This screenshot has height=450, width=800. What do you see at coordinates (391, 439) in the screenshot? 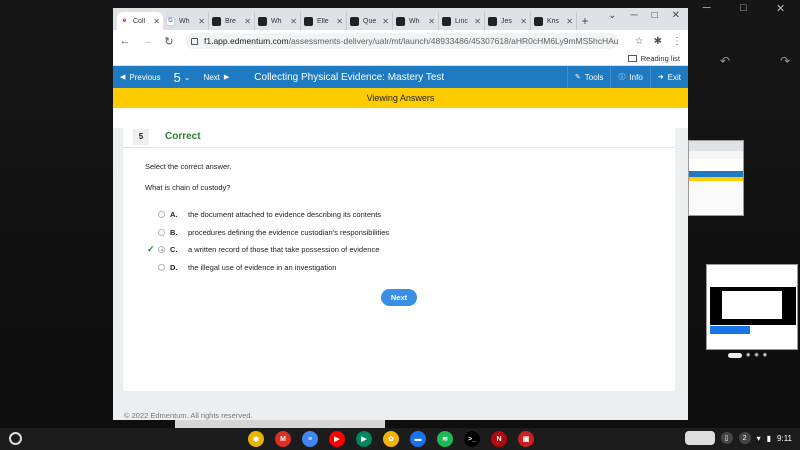
I see `photos-icon: ✿` at bounding box center [391, 439].